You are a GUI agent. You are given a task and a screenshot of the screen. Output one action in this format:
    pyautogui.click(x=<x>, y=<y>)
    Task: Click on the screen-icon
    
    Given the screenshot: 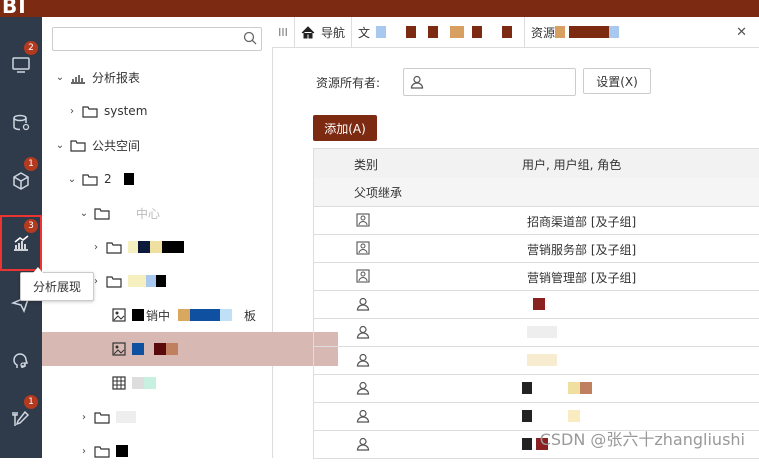 What is the action you would take?
    pyautogui.click(x=21, y=65)
    